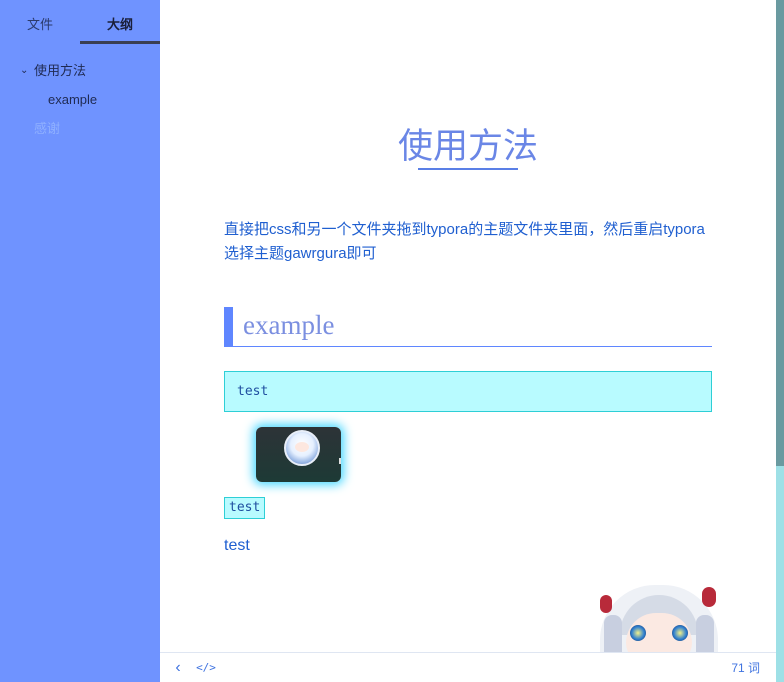  Describe the element at coordinates (245, 508) in the screenshot. I see `inline-code: test` at that location.